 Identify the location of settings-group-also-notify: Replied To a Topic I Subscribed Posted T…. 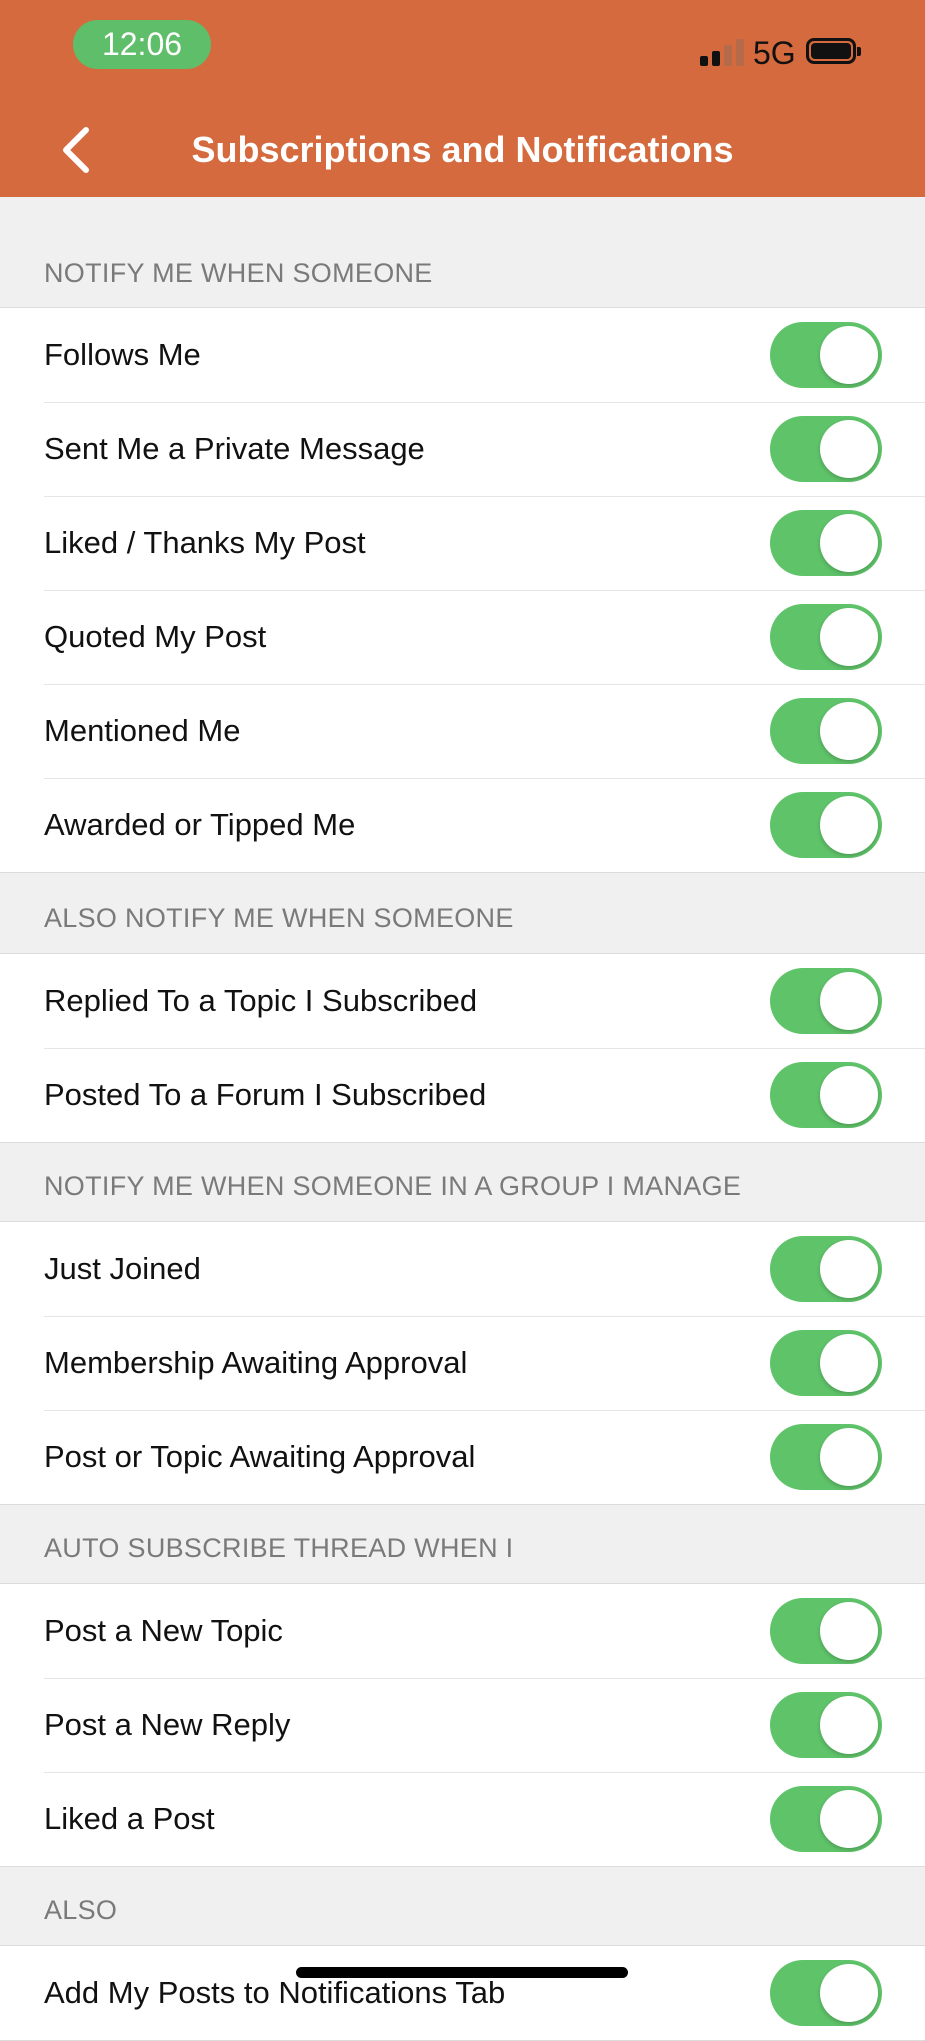
(462, 1048).